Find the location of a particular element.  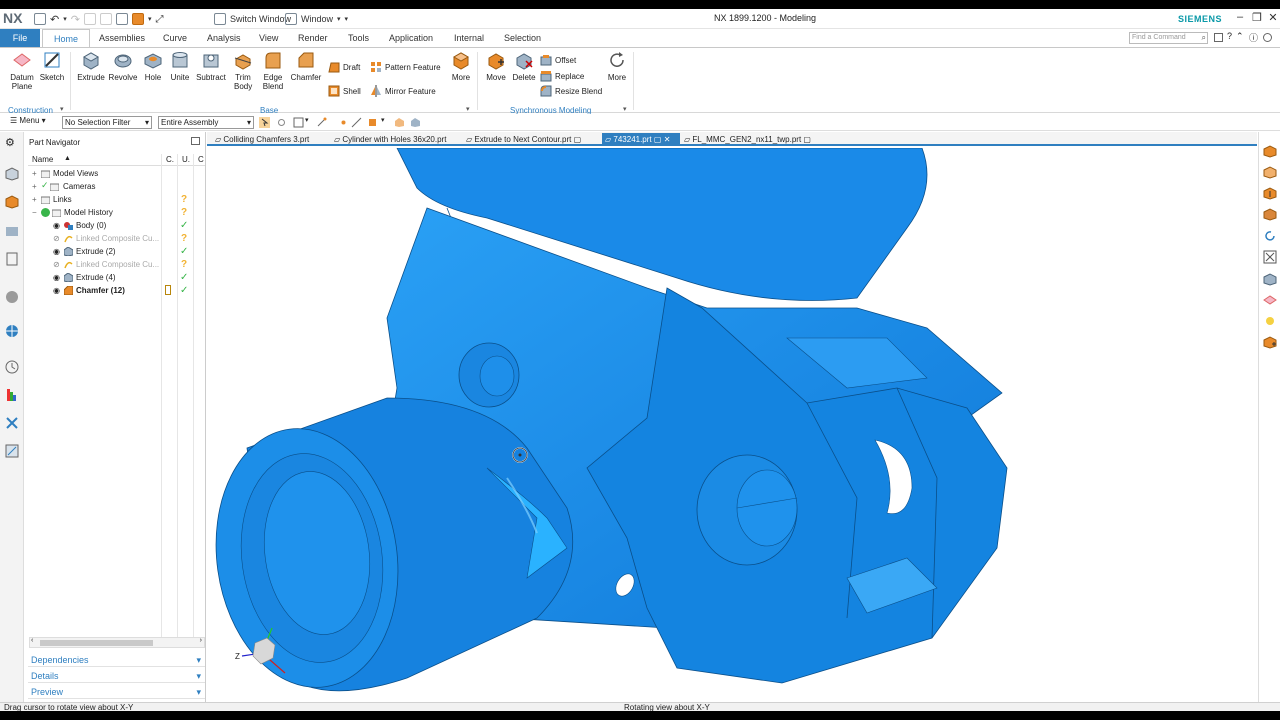

undo-dropdown-icon: ▾ is located at coordinates (65, 19).